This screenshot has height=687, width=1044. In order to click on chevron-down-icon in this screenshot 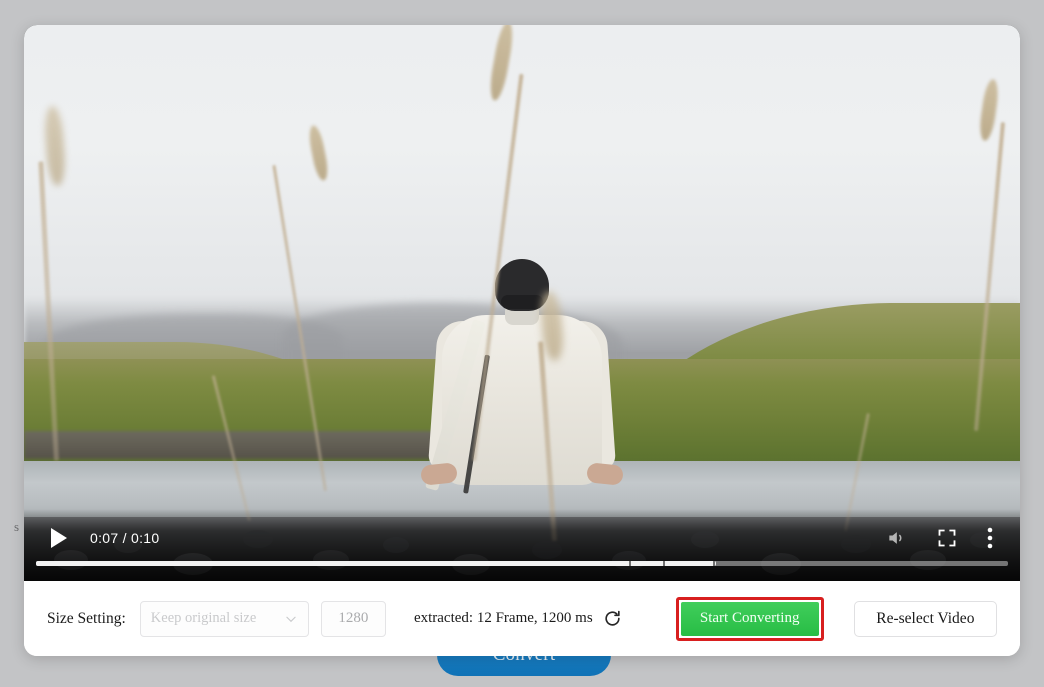, I will do `click(291, 619)`.